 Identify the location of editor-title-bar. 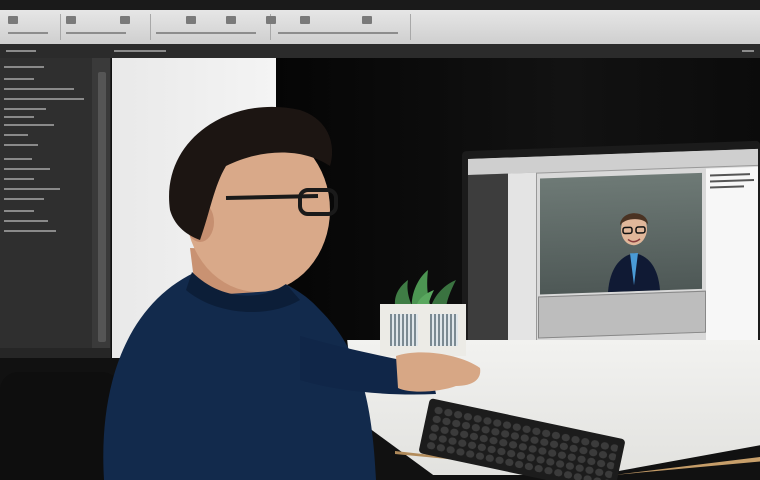
(380, 7).